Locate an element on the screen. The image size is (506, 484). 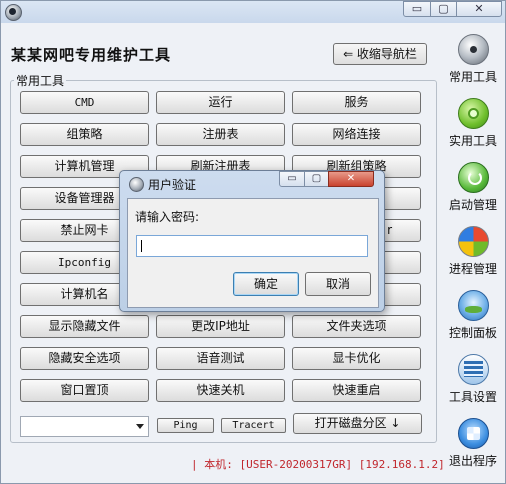
open-disk-partition-button: 打开磁盘分区 ↓ is located at coordinates (357, 423).